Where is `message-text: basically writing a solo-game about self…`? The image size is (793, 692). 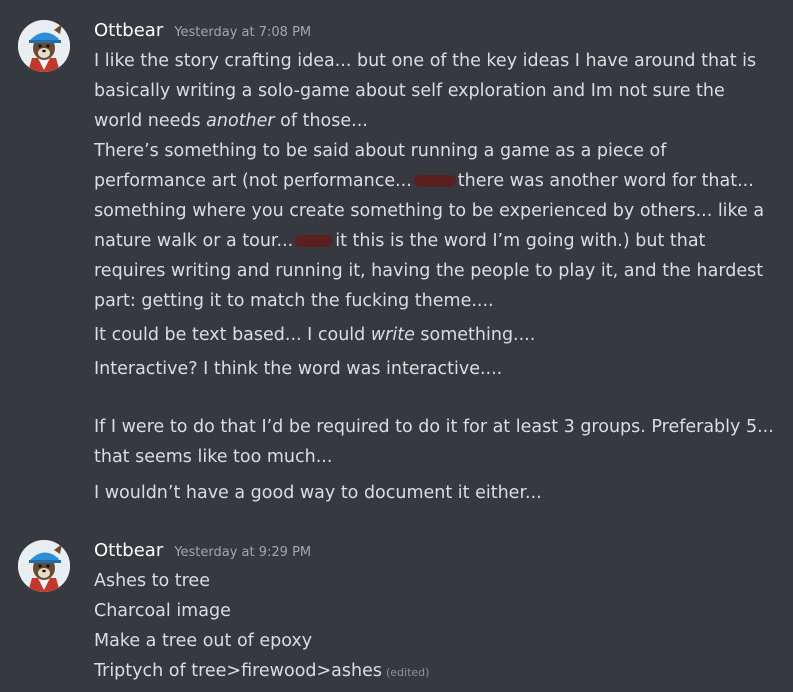
message-text: basically writing a solo-game about self… is located at coordinates (409, 91).